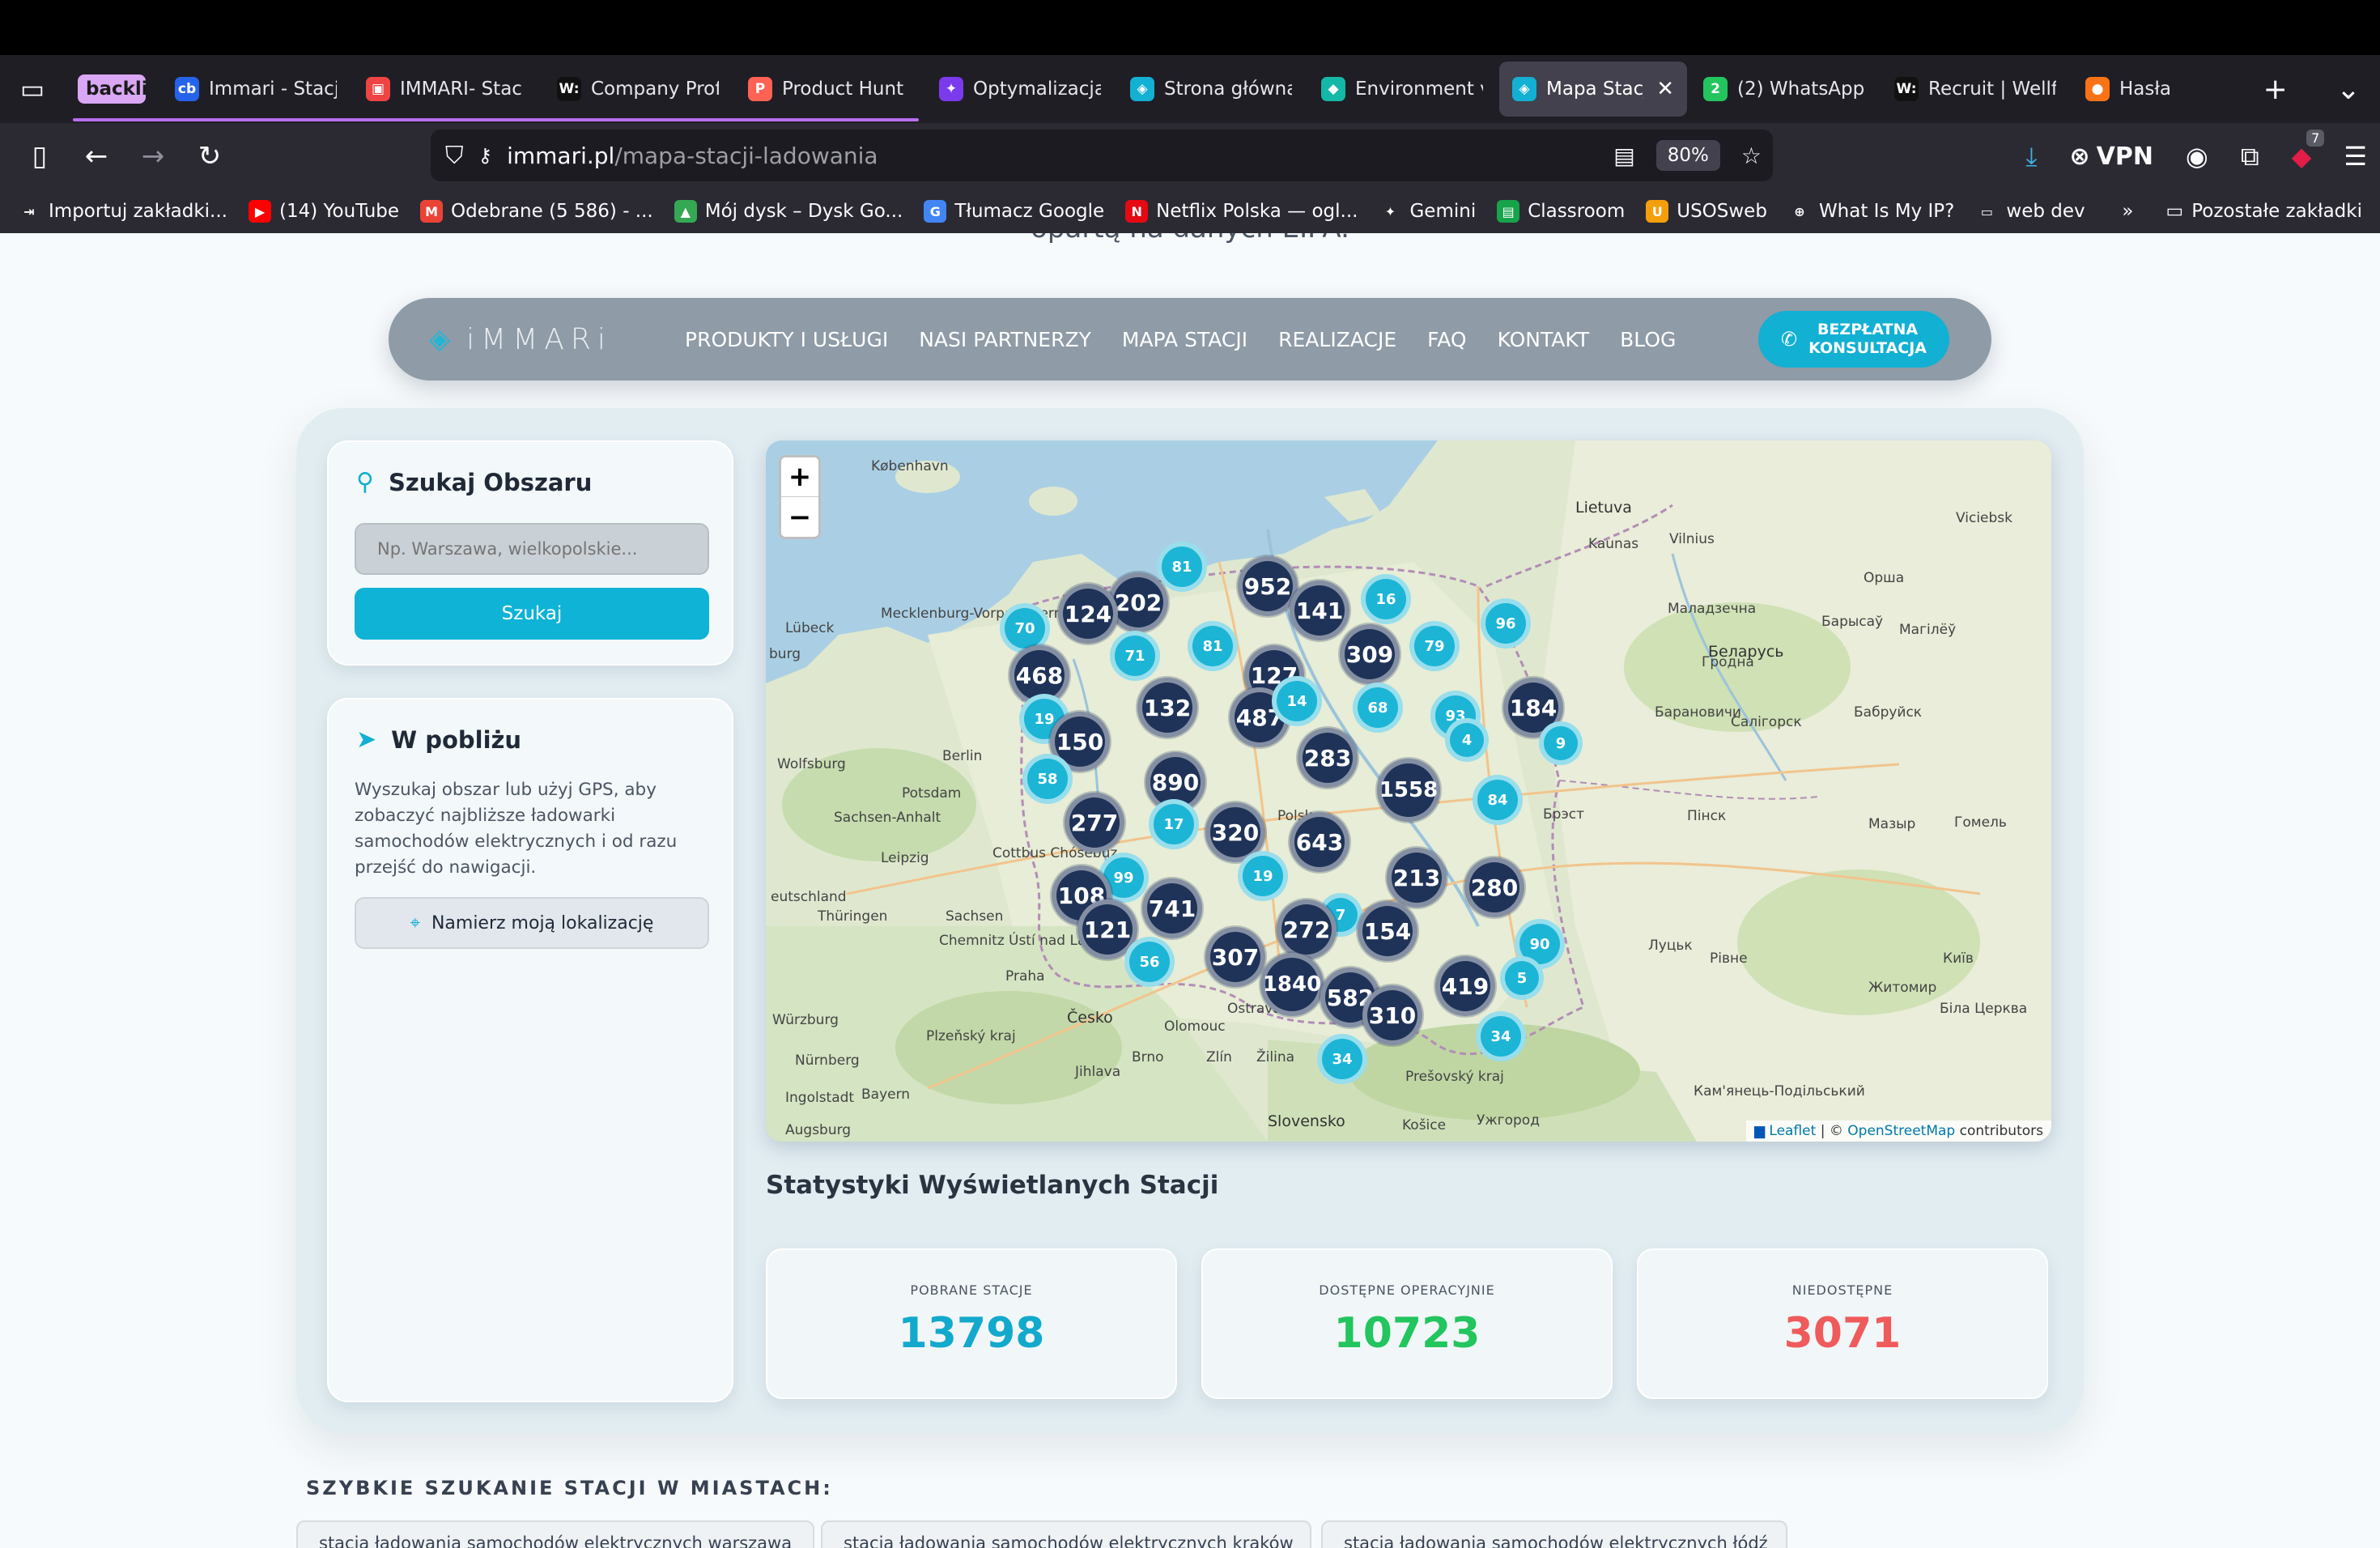 This screenshot has width=2380, height=1548. I want to click on station-cluster-marker: 741, so click(1172, 908).